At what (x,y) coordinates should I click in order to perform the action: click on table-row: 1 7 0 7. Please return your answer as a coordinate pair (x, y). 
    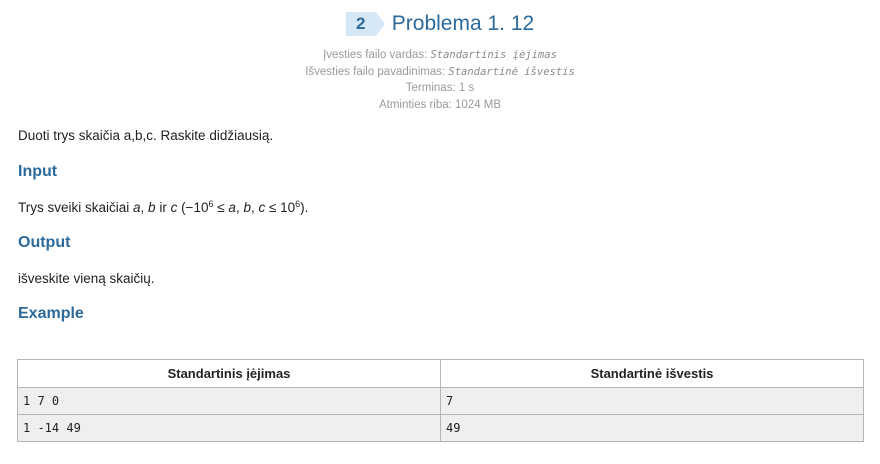
    Looking at the image, I should click on (440, 401).